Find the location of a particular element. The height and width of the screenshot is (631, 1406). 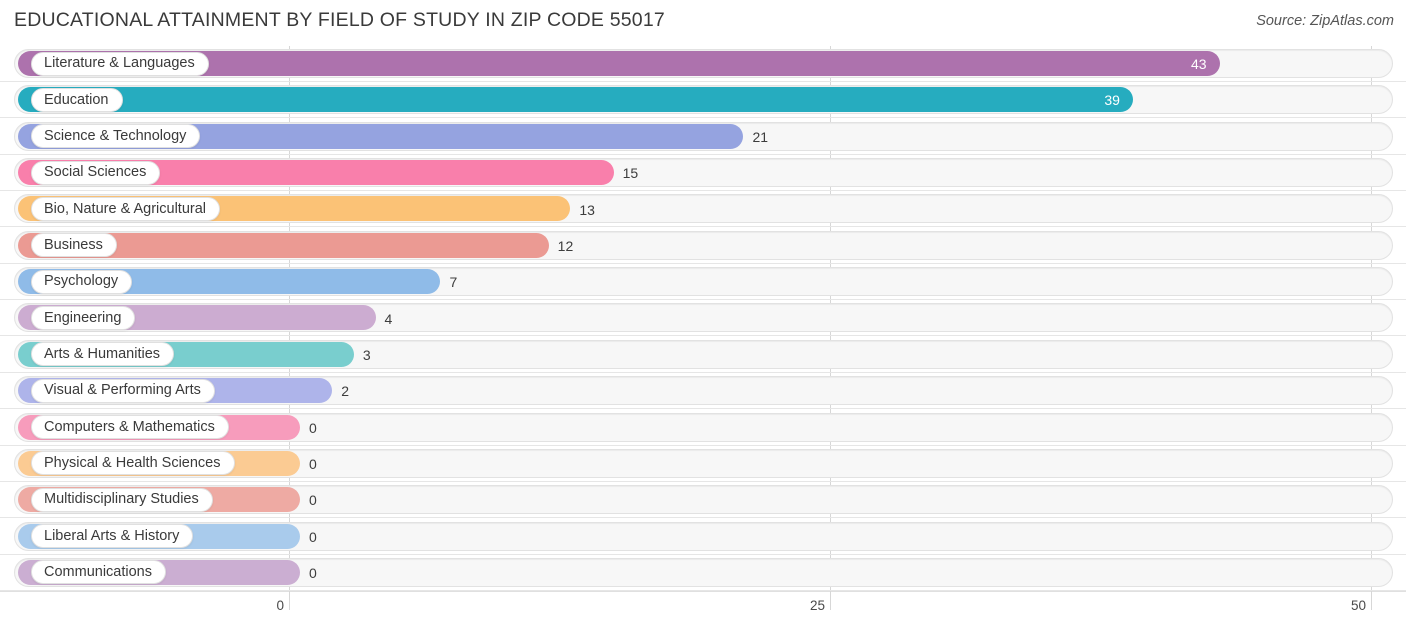

category-label: Physical & Health Sciences is located at coordinates (132, 463).